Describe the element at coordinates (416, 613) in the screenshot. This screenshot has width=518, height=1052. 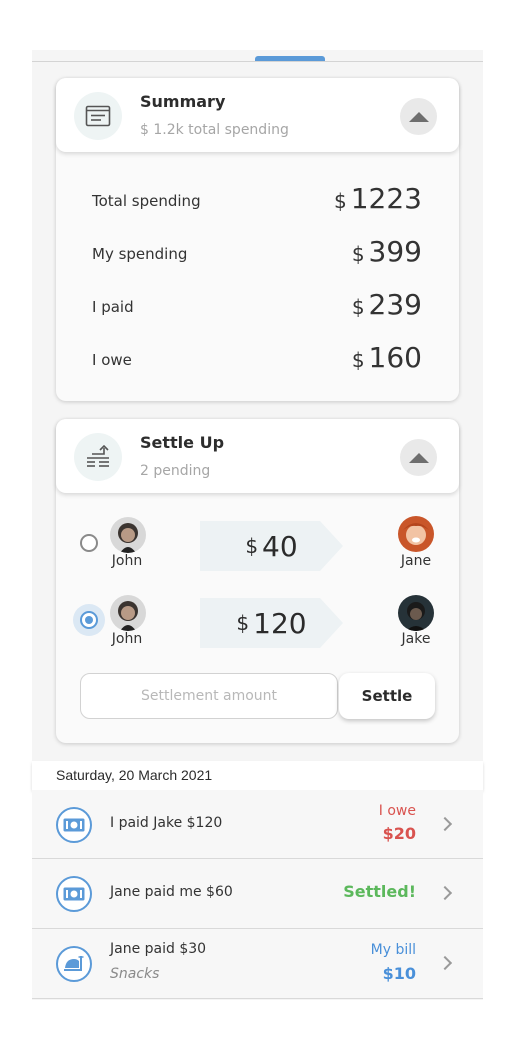
I see `jake-avatar` at that location.